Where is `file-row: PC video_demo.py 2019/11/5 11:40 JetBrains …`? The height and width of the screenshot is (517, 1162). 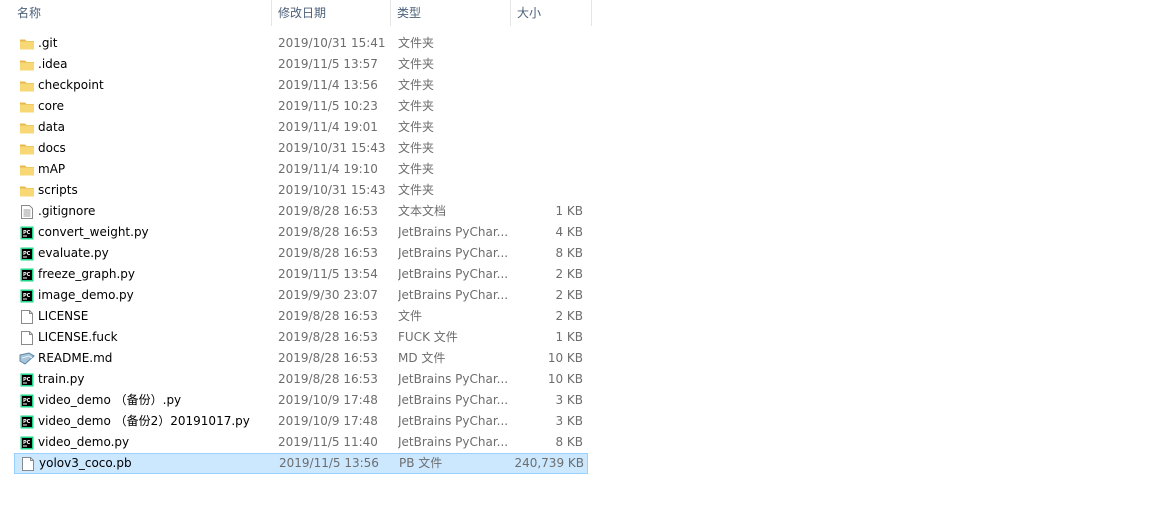 file-row: PC video_demo.py 2019/11/5 11:40 JetBrains … is located at coordinates (301, 442).